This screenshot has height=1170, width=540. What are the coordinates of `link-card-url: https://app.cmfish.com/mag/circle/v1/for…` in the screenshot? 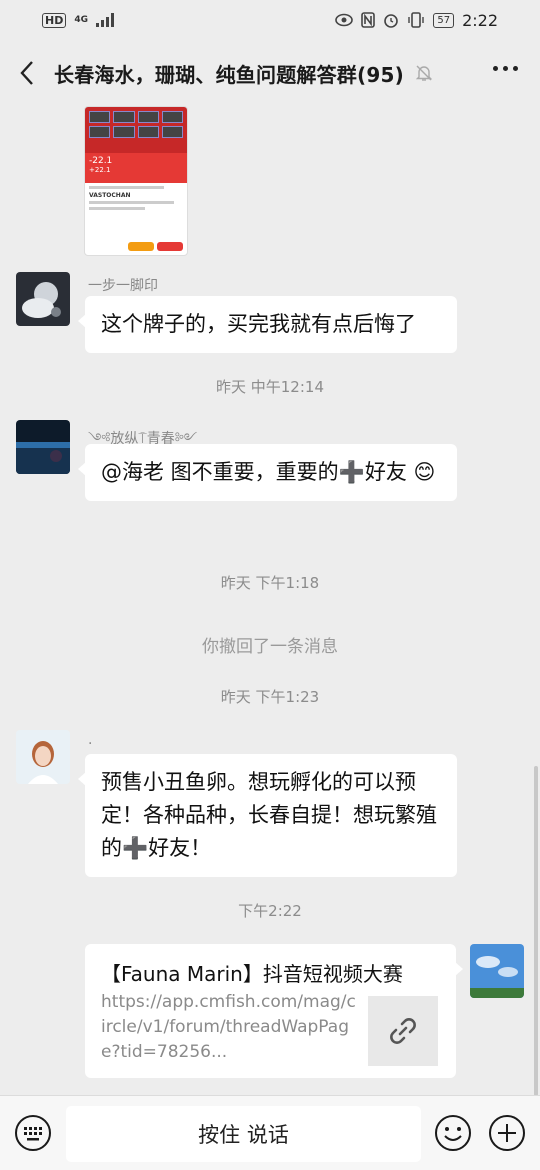 It's located at (228, 1027).